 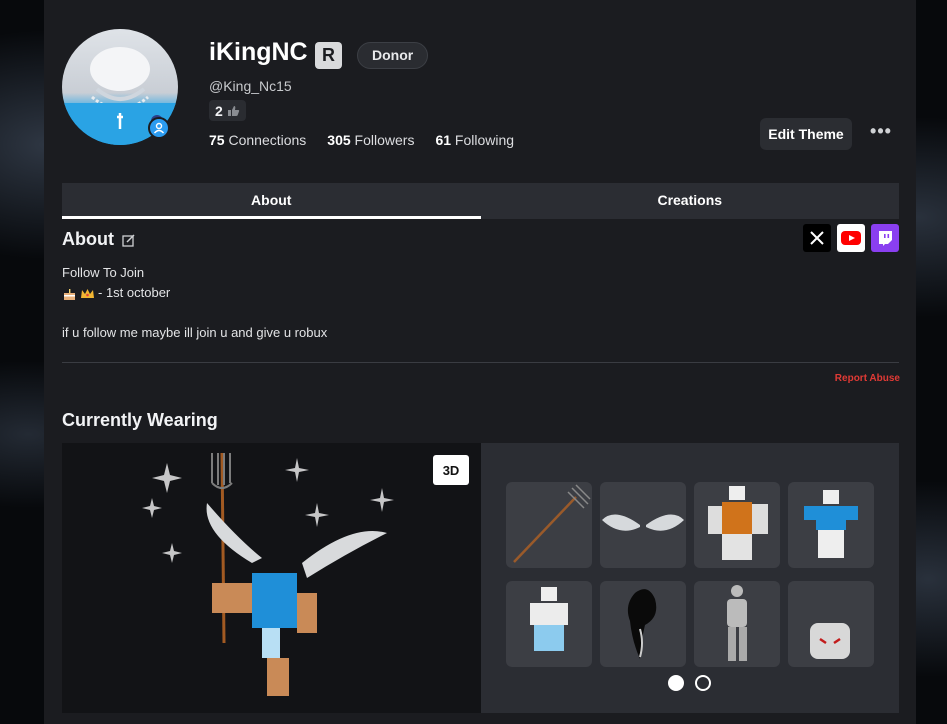 What do you see at coordinates (860, 378) in the screenshot?
I see `report-abuse-link: Report Abuse` at bounding box center [860, 378].